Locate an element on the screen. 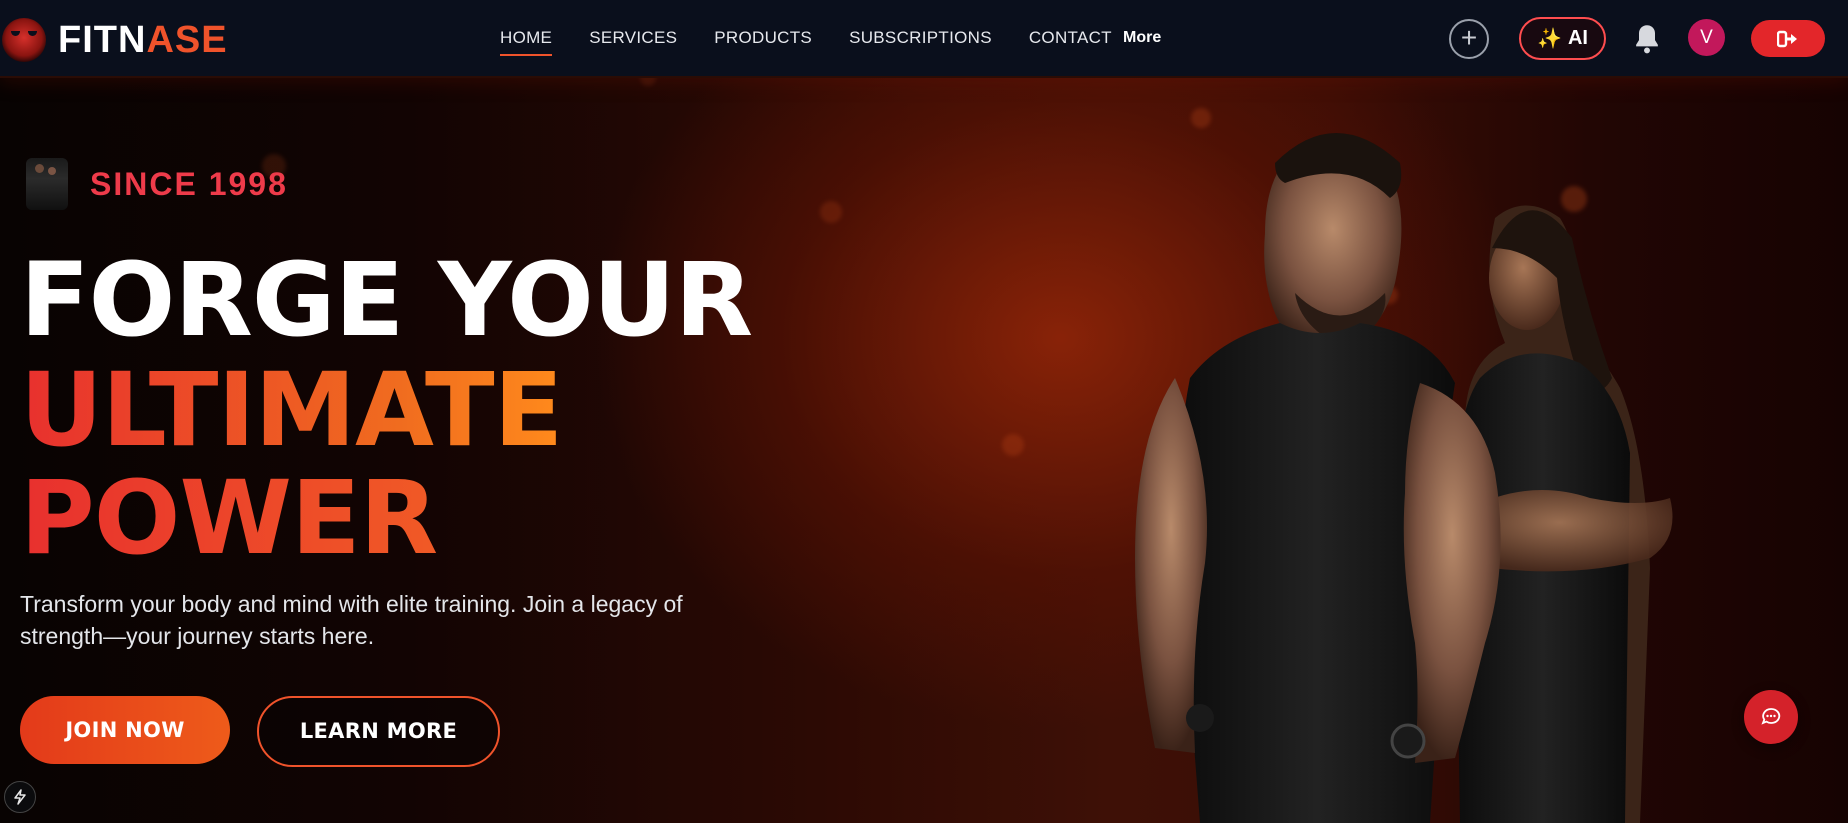 The image size is (1848, 823). more-menu-button: More is located at coordinates (1142, 38).